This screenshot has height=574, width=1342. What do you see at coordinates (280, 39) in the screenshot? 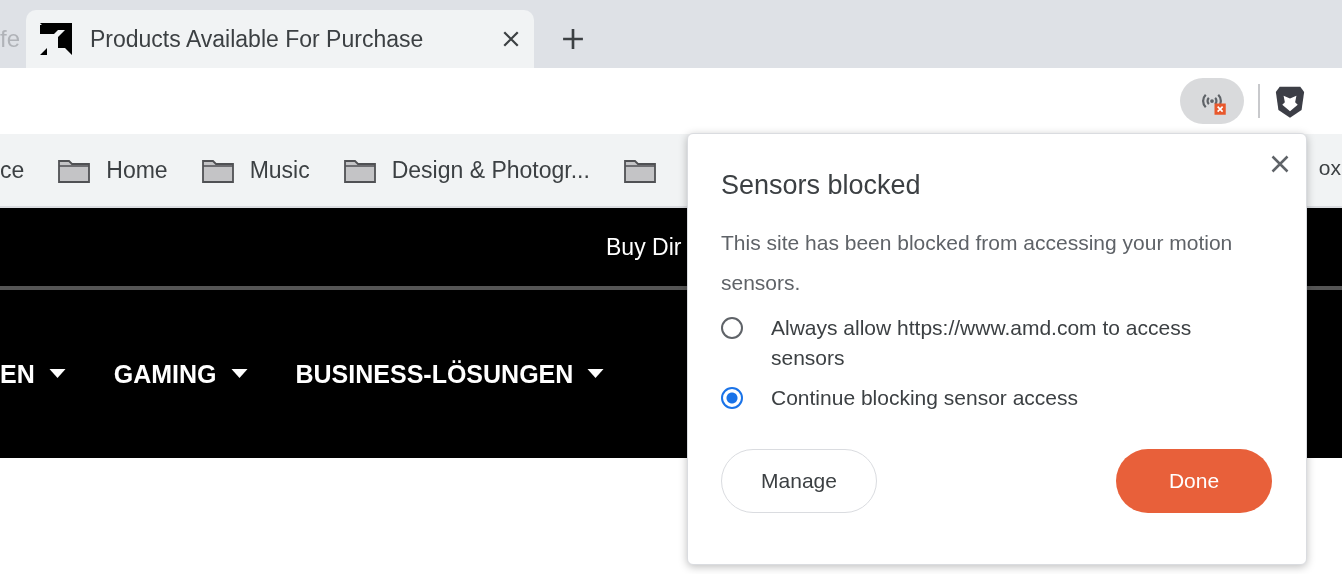
I see `browser-tab: Products Available For Purchase` at bounding box center [280, 39].